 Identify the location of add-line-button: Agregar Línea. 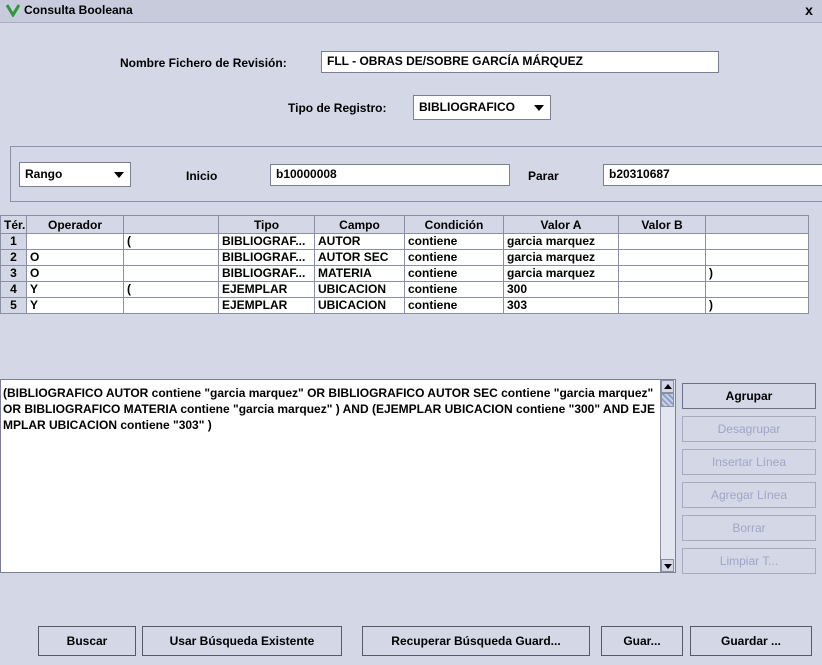
(749, 495).